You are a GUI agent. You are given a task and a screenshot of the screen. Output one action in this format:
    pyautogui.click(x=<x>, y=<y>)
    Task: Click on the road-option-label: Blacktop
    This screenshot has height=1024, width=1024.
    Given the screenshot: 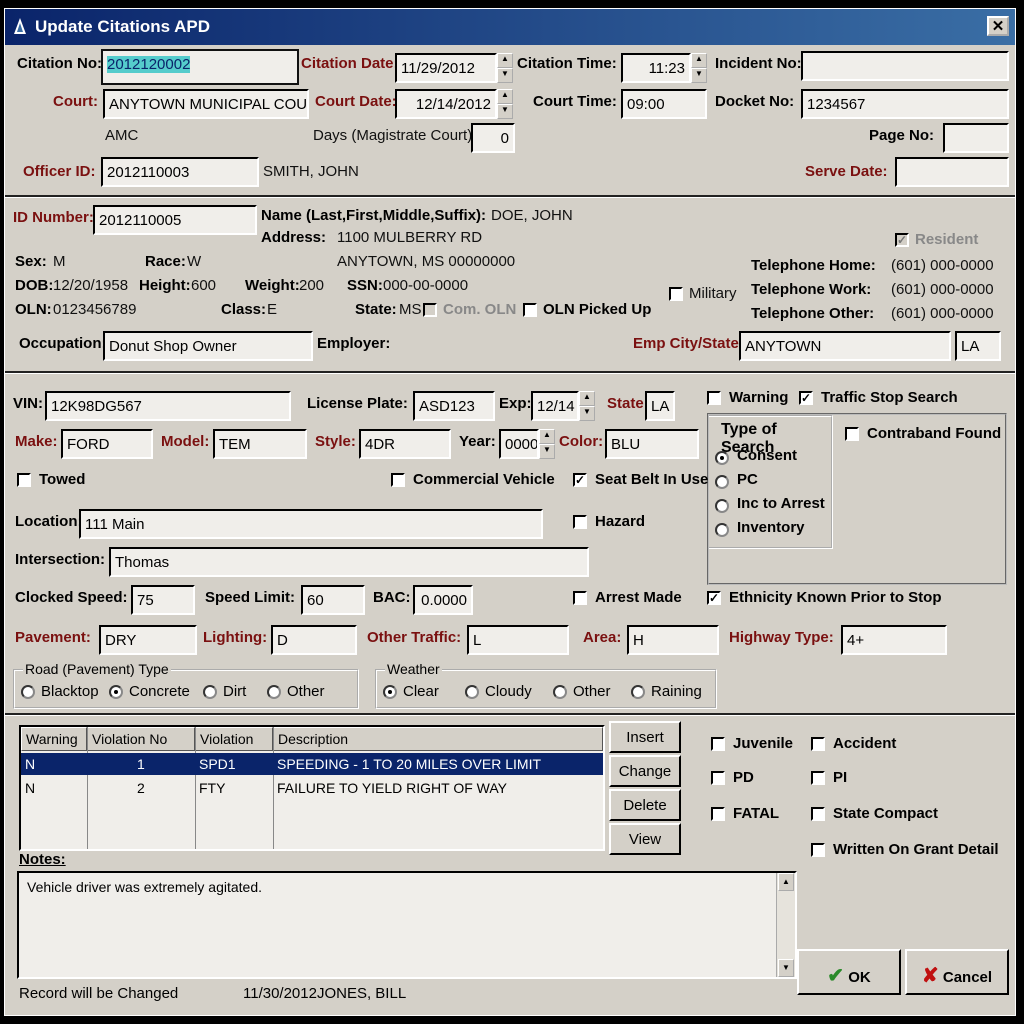 What is the action you would take?
    pyautogui.click(x=70, y=691)
    